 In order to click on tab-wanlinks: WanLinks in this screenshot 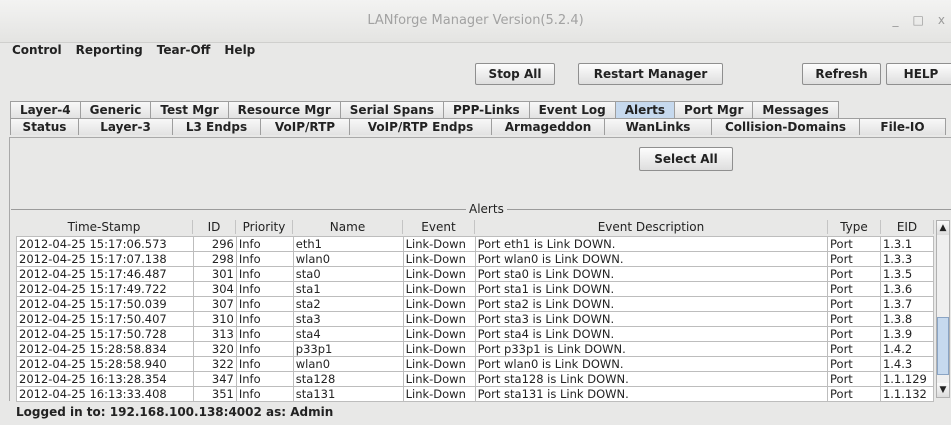, I will do `click(658, 126)`.